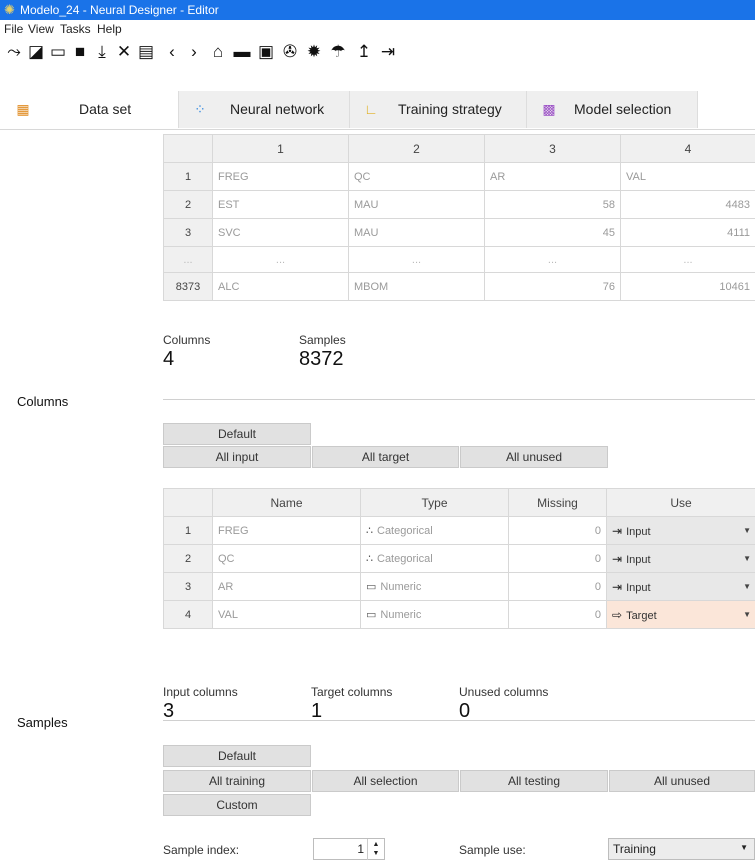  What do you see at coordinates (552, 286) in the screenshot?
I see `table-cell: 76` at bounding box center [552, 286].